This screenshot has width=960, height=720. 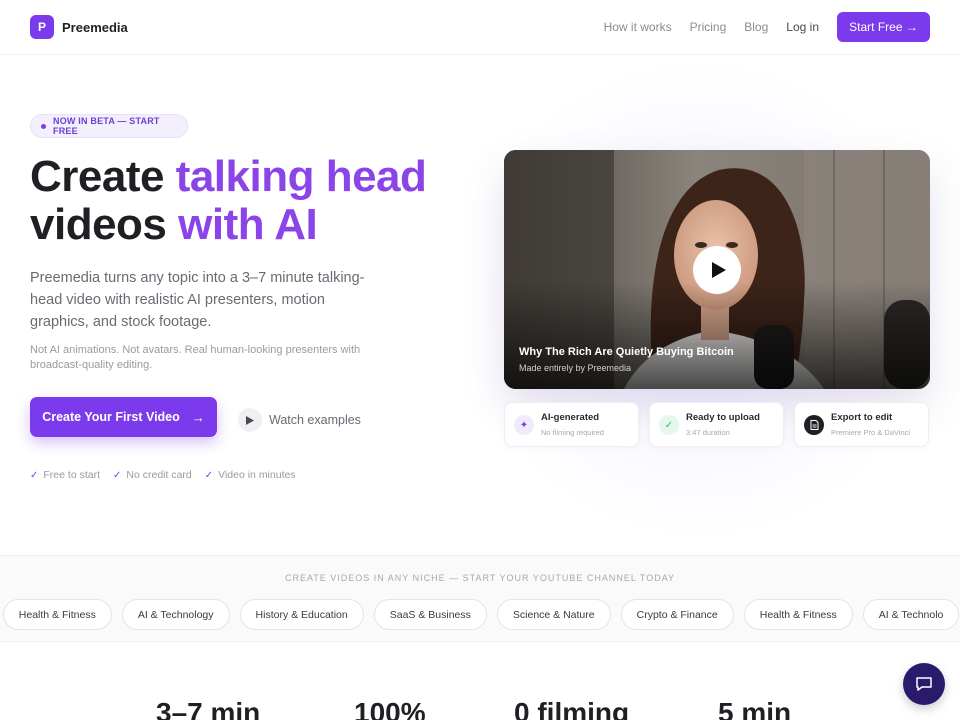 What do you see at coordinates (861, 424) in the screenshot?
I see `feature-card-export: Export to edit Premiere Pro & DaVinci` at bounding box center [861, 424].